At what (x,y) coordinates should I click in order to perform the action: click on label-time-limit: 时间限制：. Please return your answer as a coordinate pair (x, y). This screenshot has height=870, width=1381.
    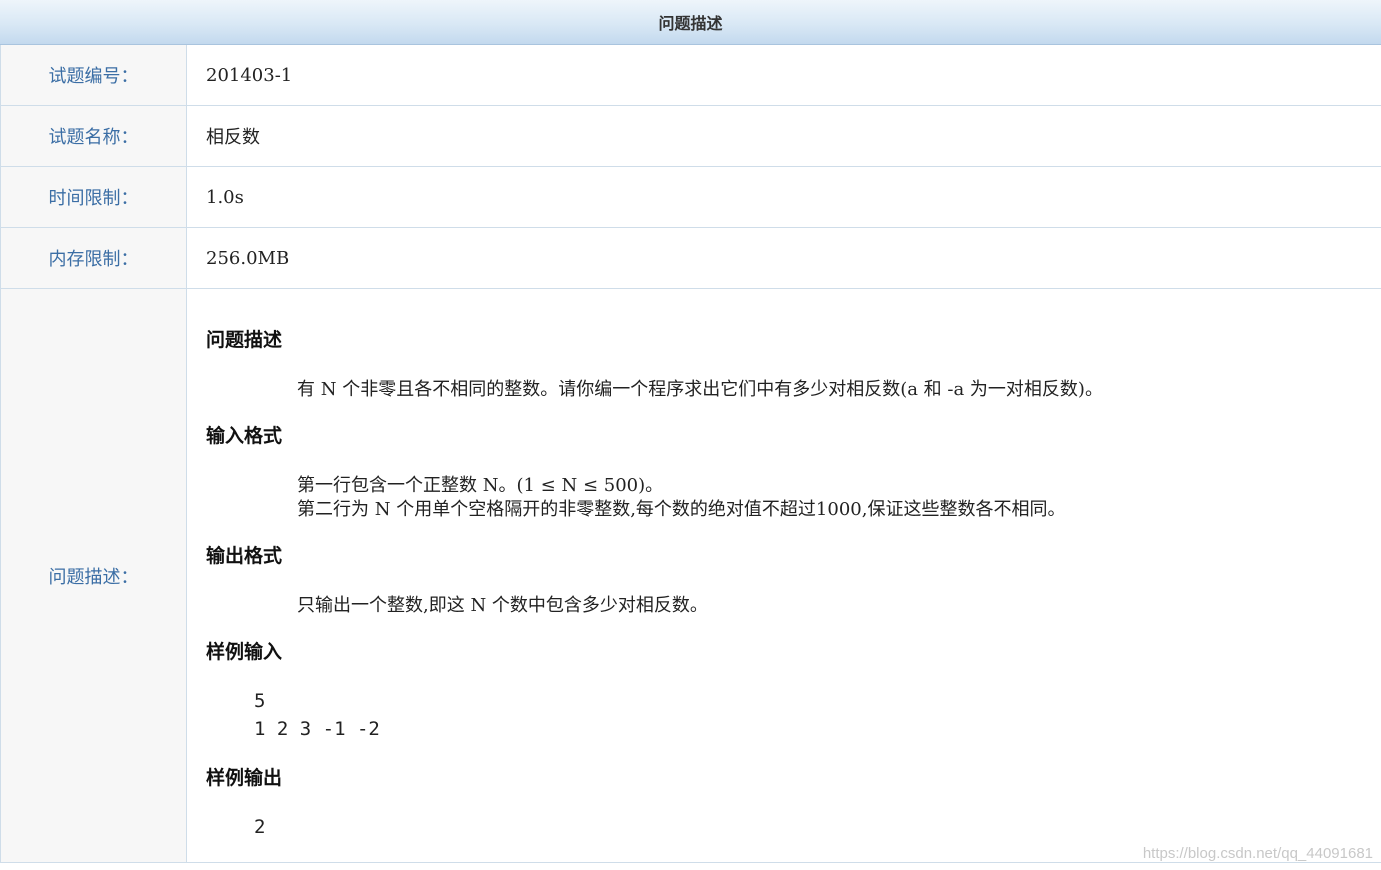
    Looking at the image, I should click on (93, 197).